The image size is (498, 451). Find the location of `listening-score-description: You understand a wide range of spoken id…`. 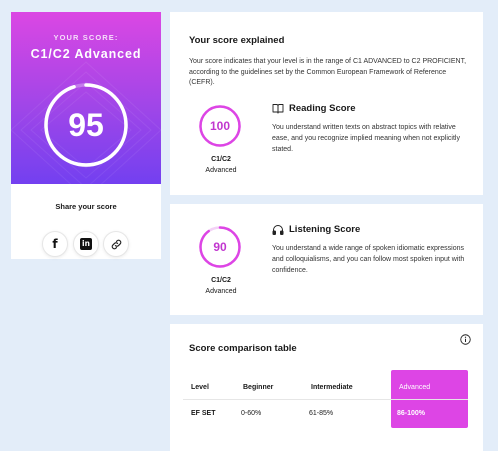

listening-score-description: You understand a wide range of spoken id… is located at coordinates (368, 259).